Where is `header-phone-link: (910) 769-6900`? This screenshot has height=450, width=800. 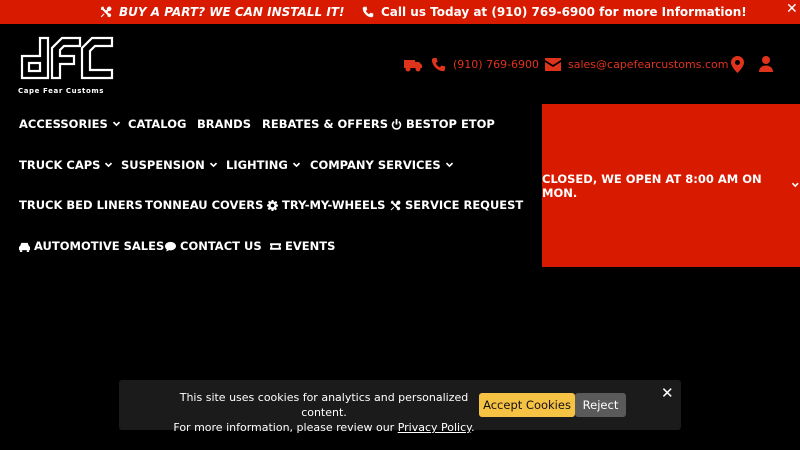
header-phone-link: (910) 769-6900 is located at coordinates (485, 64).